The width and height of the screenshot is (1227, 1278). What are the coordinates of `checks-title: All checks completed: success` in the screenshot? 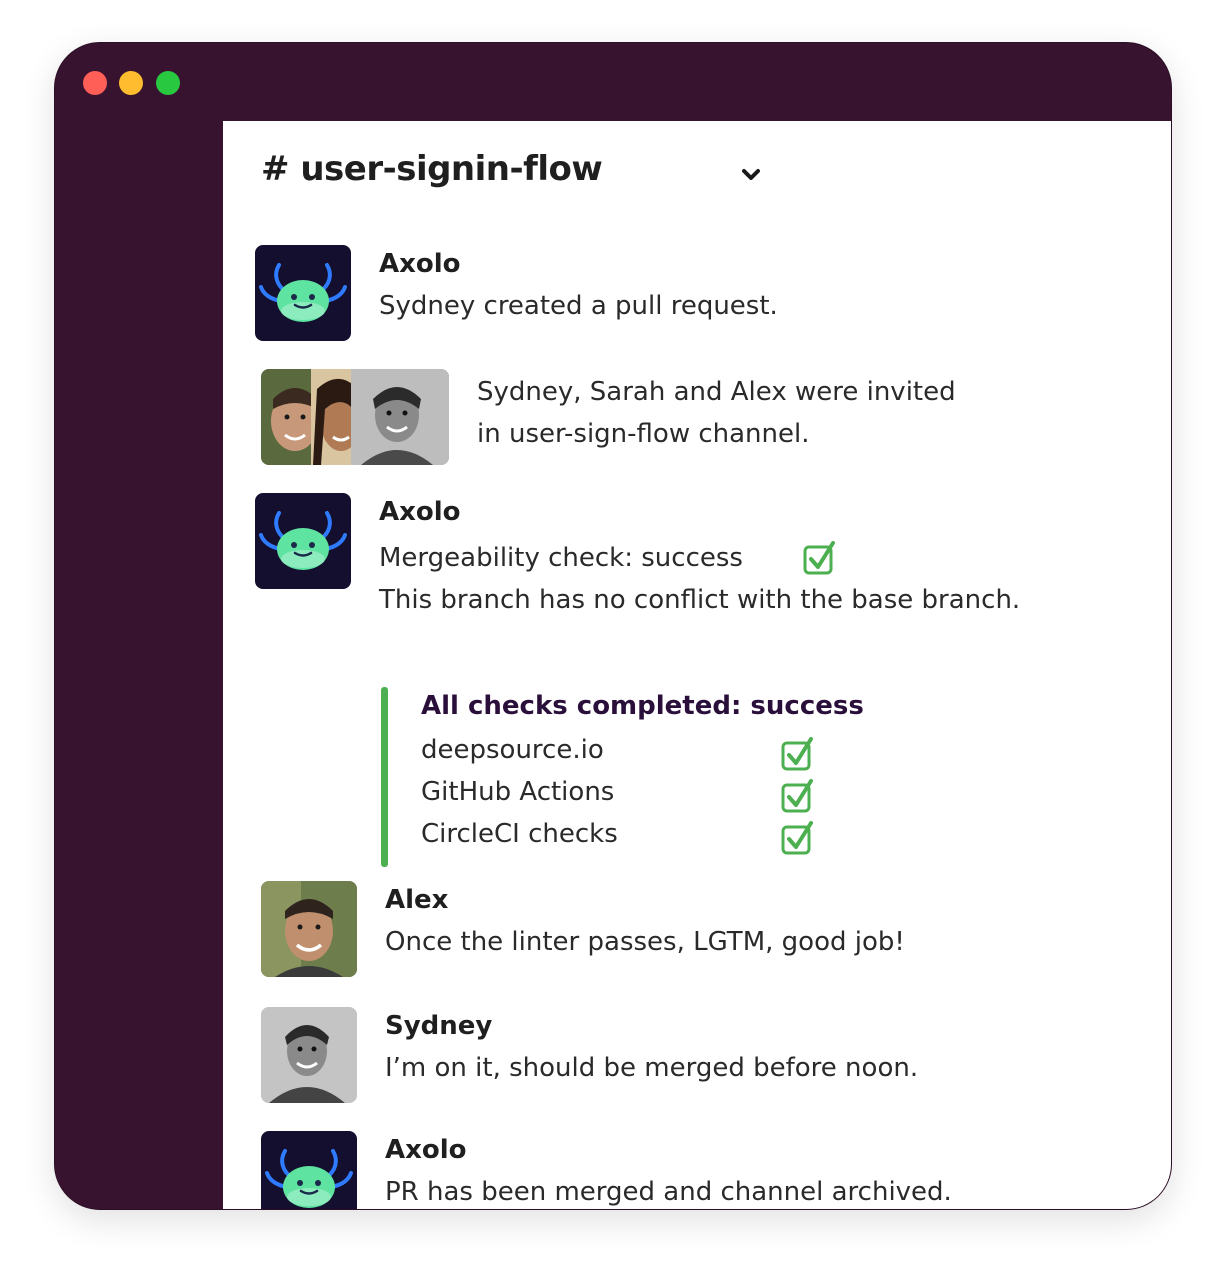 It's located at (642, 706).